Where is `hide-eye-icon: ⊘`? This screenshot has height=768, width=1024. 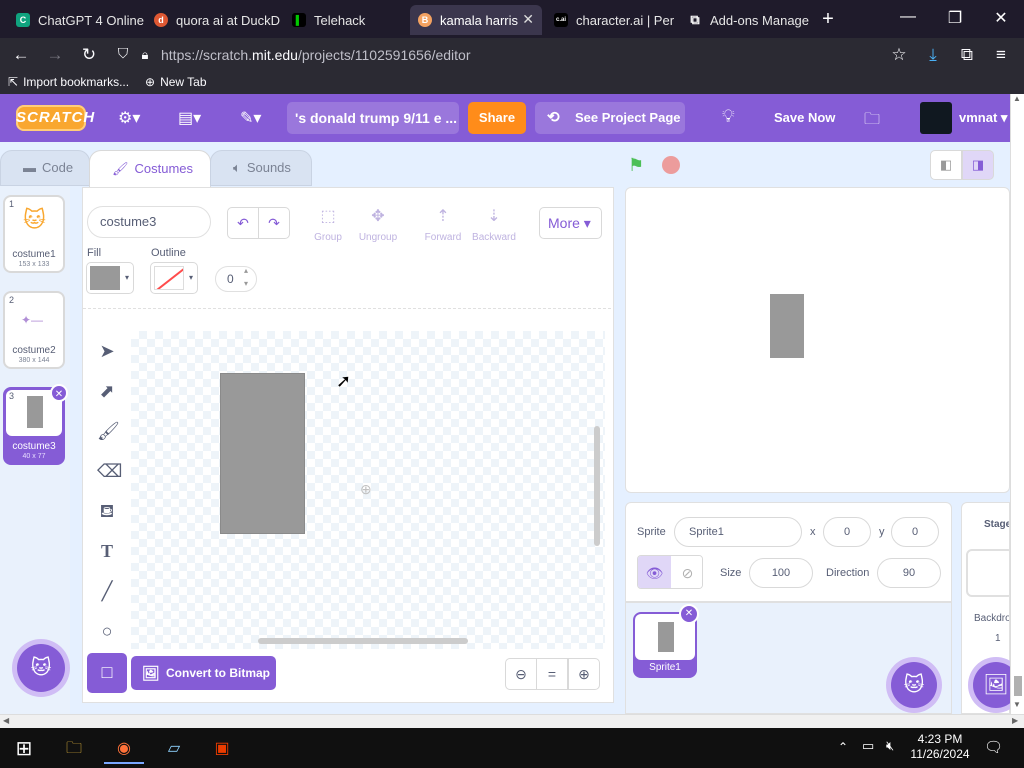
hide-eye-icon: ⊘ is located at coordinates (686, 572).